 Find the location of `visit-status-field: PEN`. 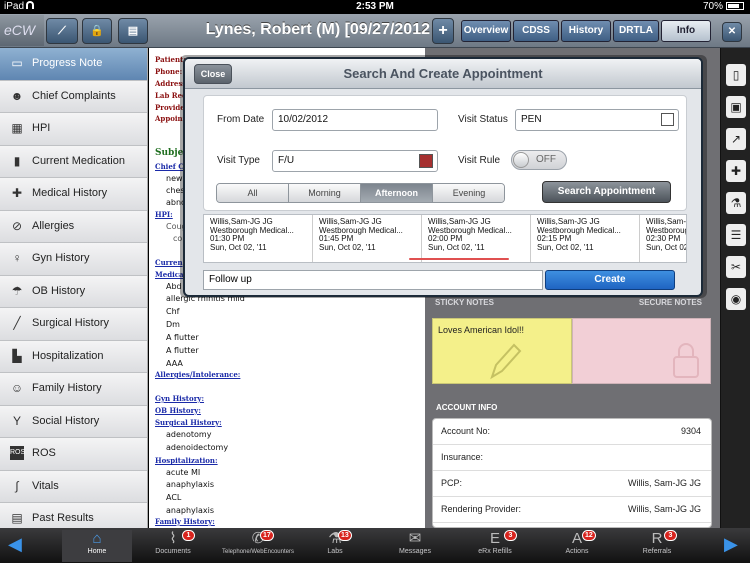

visit-status-field: PEN is located at coordinates (597, 120).